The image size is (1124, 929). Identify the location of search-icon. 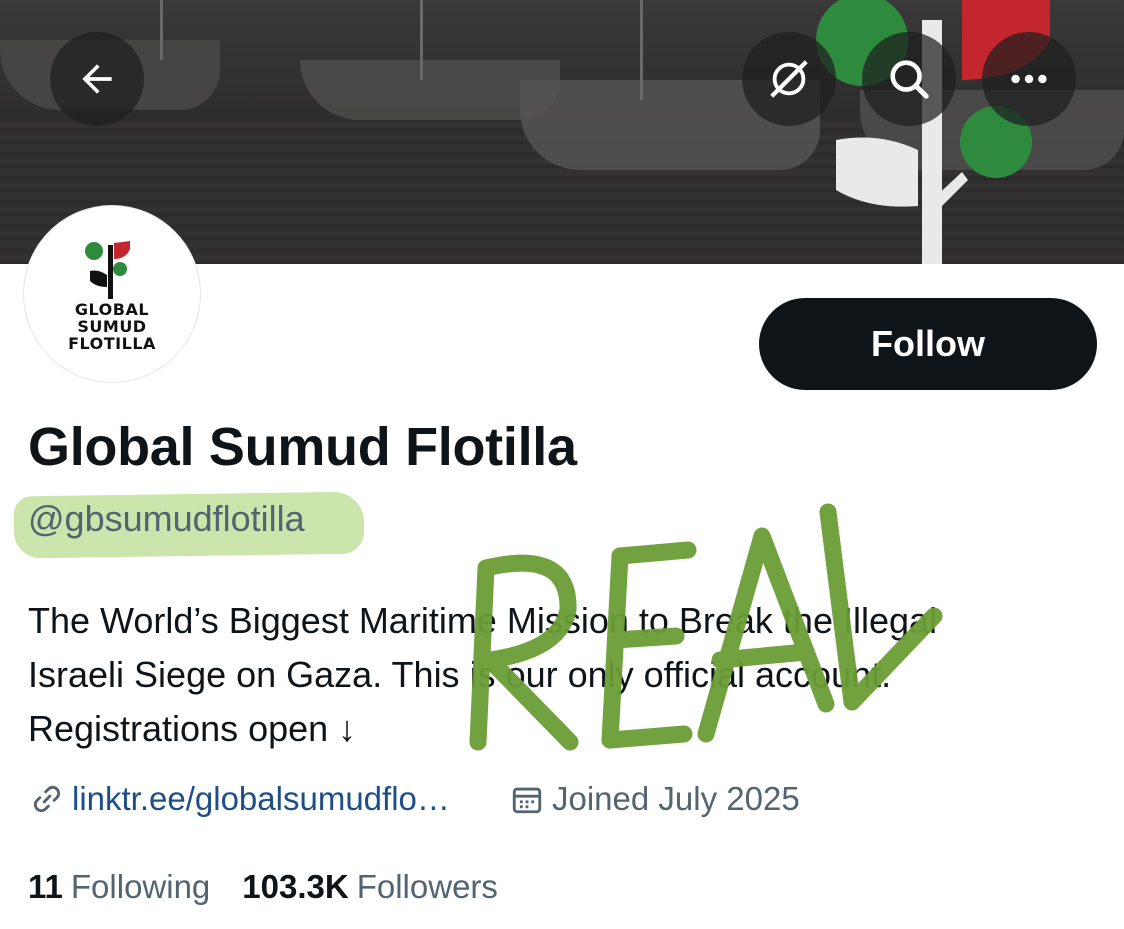
(909, 79).